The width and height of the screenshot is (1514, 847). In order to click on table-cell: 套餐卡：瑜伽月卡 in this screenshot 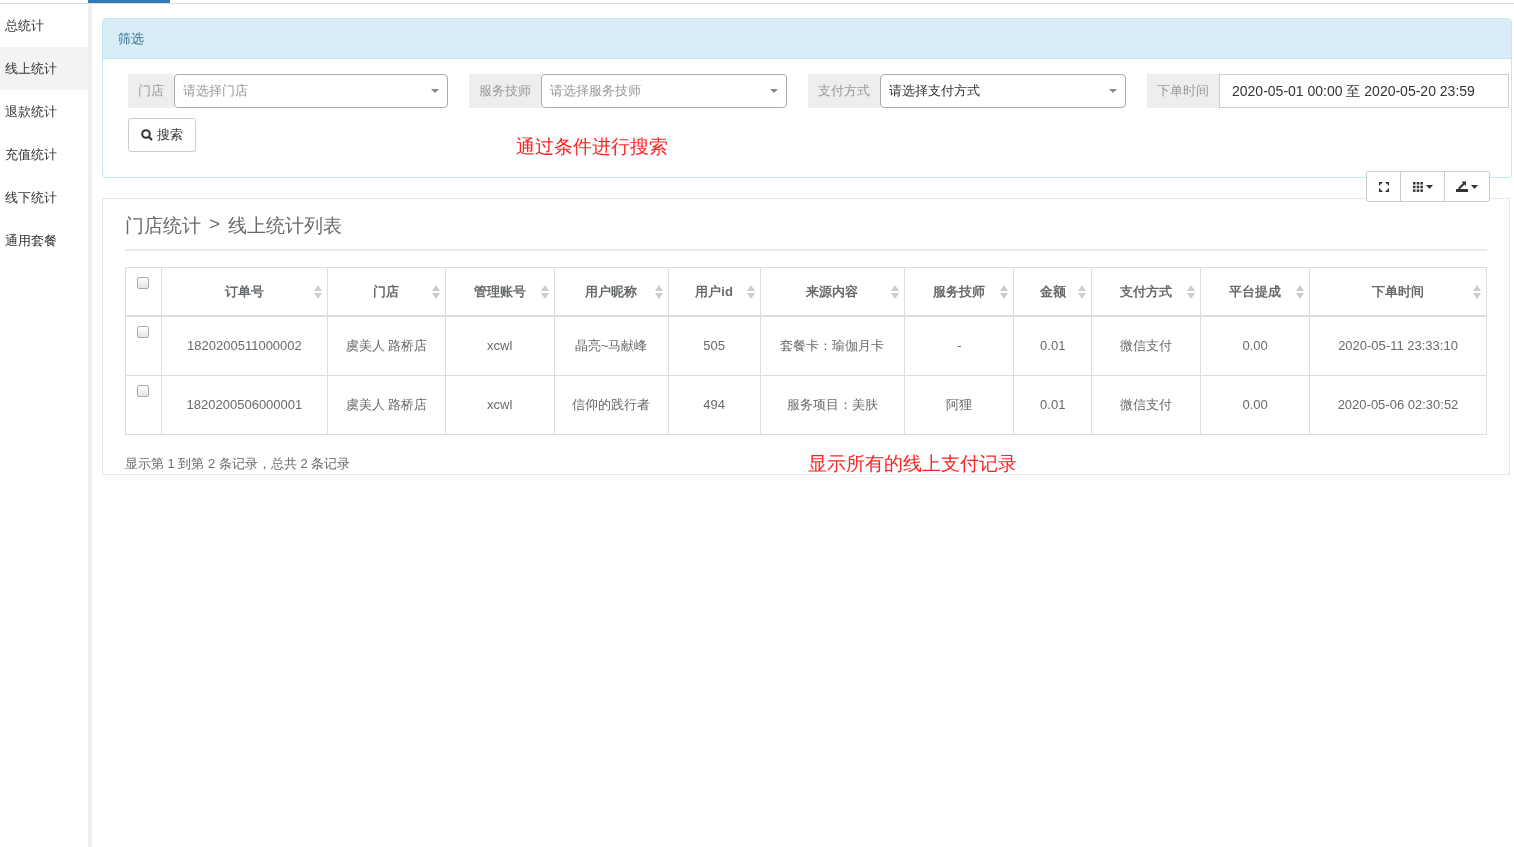, I will do `click(832, 346)`.